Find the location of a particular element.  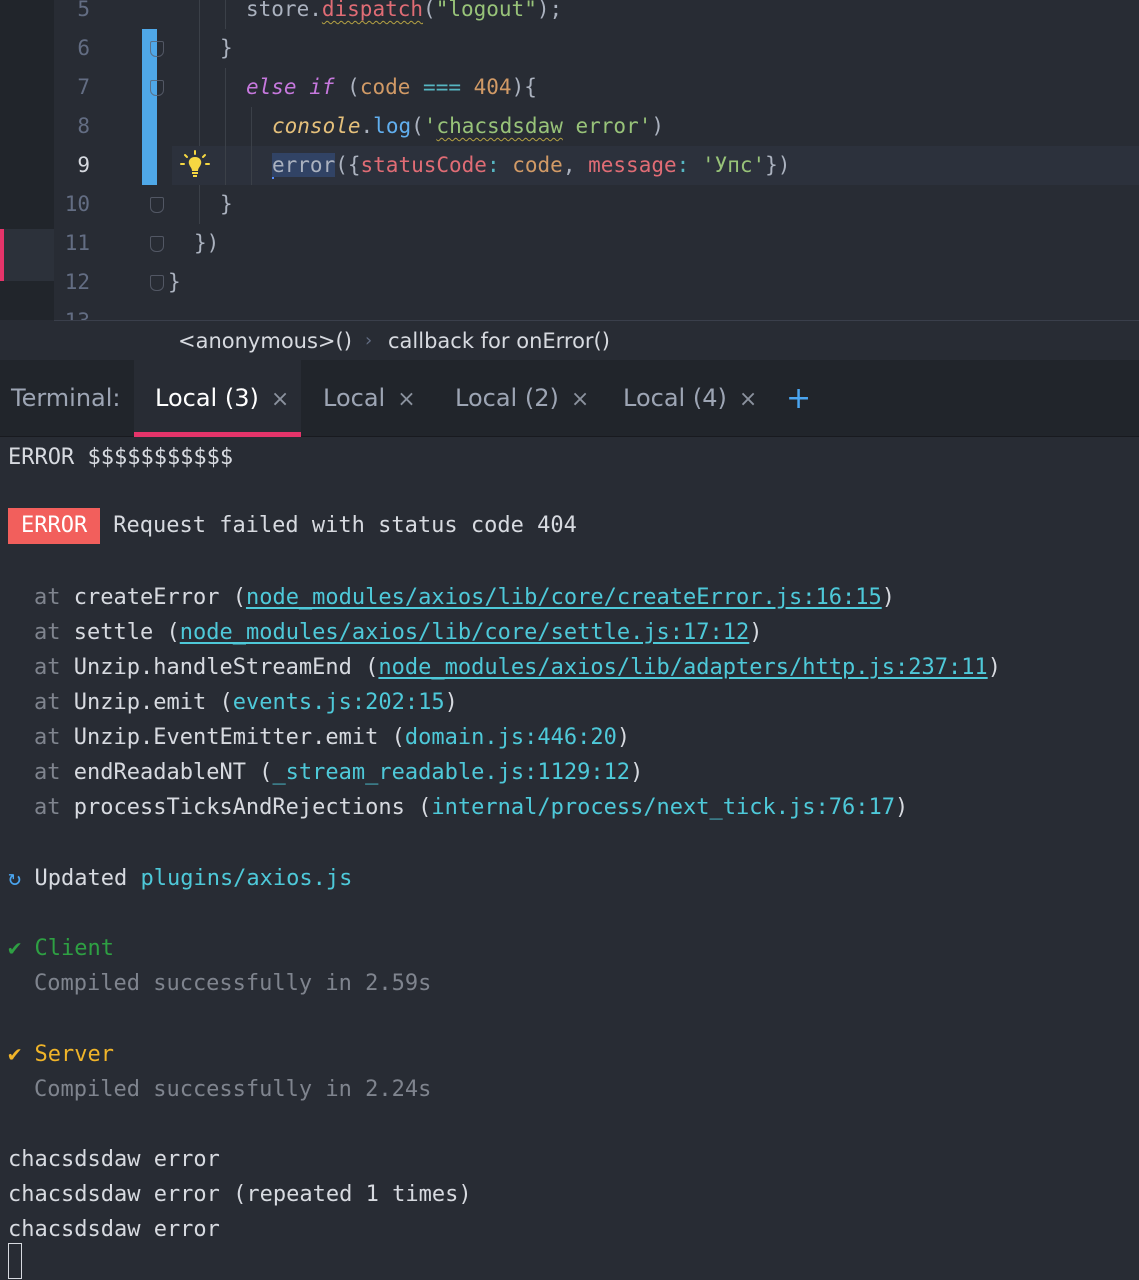

code-line: 7 else if (code === 404){ is located at coordinates (569, 87).